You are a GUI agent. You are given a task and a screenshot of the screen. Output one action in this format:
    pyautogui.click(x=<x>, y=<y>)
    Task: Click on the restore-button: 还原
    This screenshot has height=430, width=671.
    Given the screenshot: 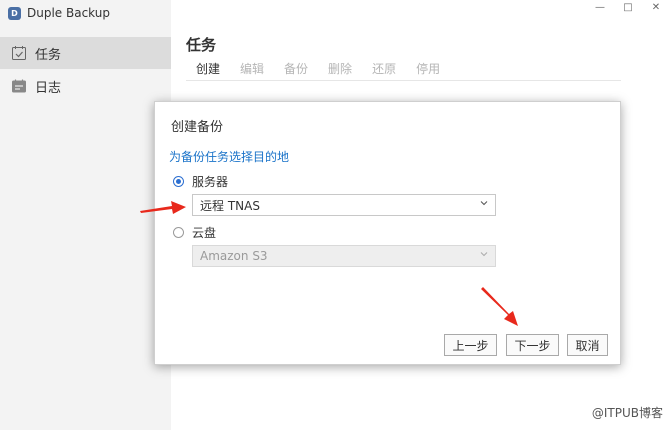 What is the action you would take?
    pyautogui.click(x=384, y=70)
    